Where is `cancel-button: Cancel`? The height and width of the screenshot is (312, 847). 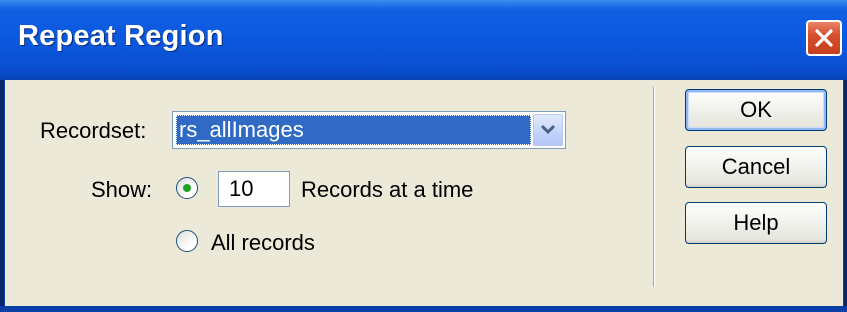 cancel-button: Cancel is located at coordinates (756, 167).